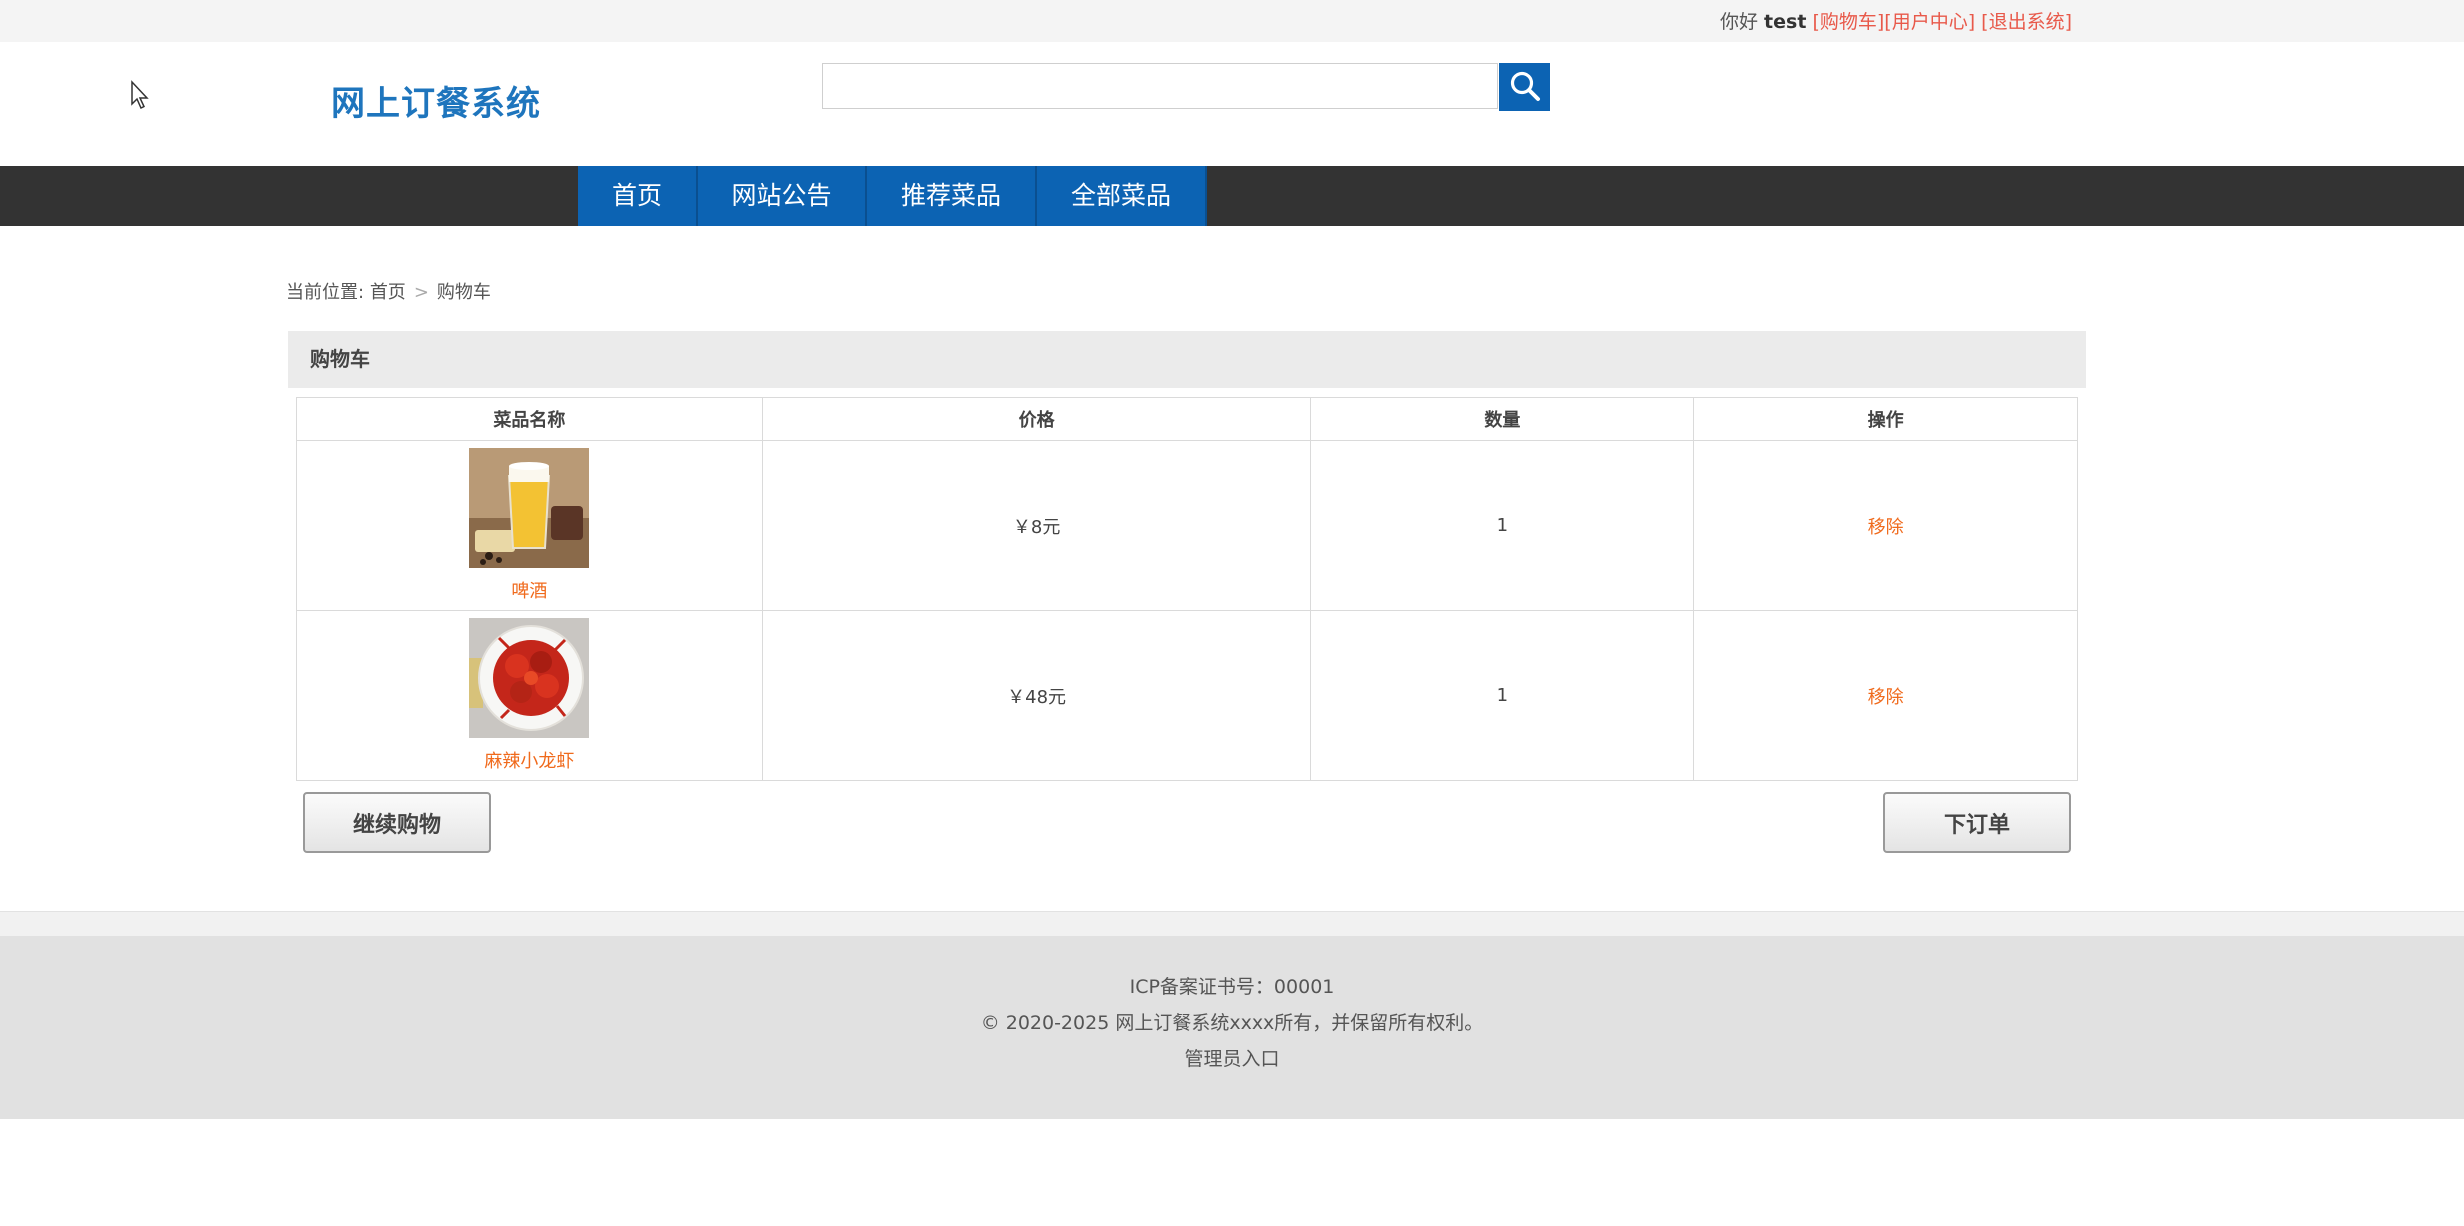  I want to click on column-header-action: 操作, so click(1885, 419).